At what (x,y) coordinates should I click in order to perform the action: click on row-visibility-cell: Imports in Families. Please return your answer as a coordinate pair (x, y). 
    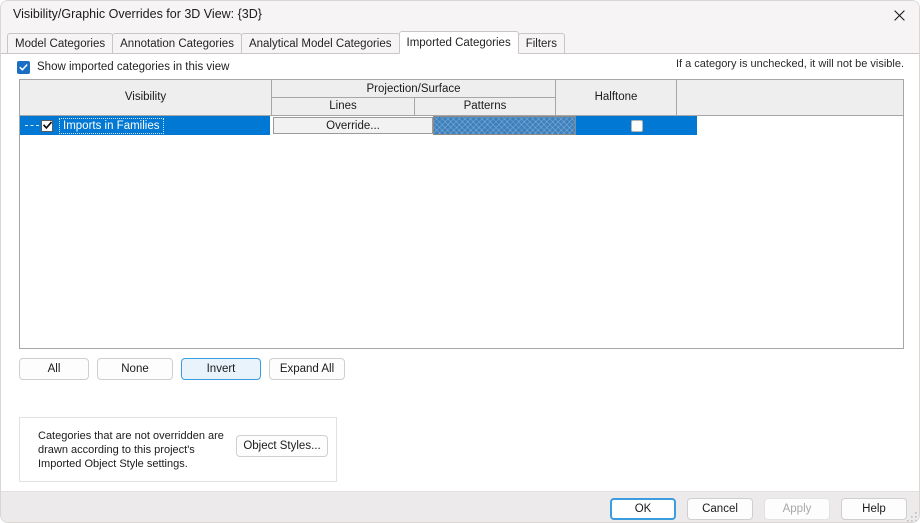
    Looking at the image, I should click on (145, 125).